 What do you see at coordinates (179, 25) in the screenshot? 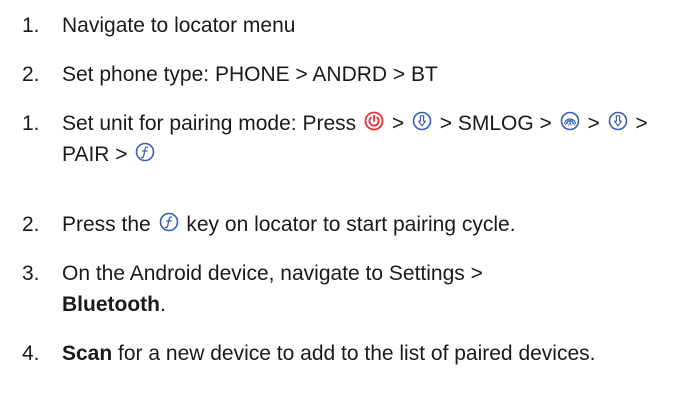
I see `step-text: Navigate to locator menu` at bounding box center [179, 25].